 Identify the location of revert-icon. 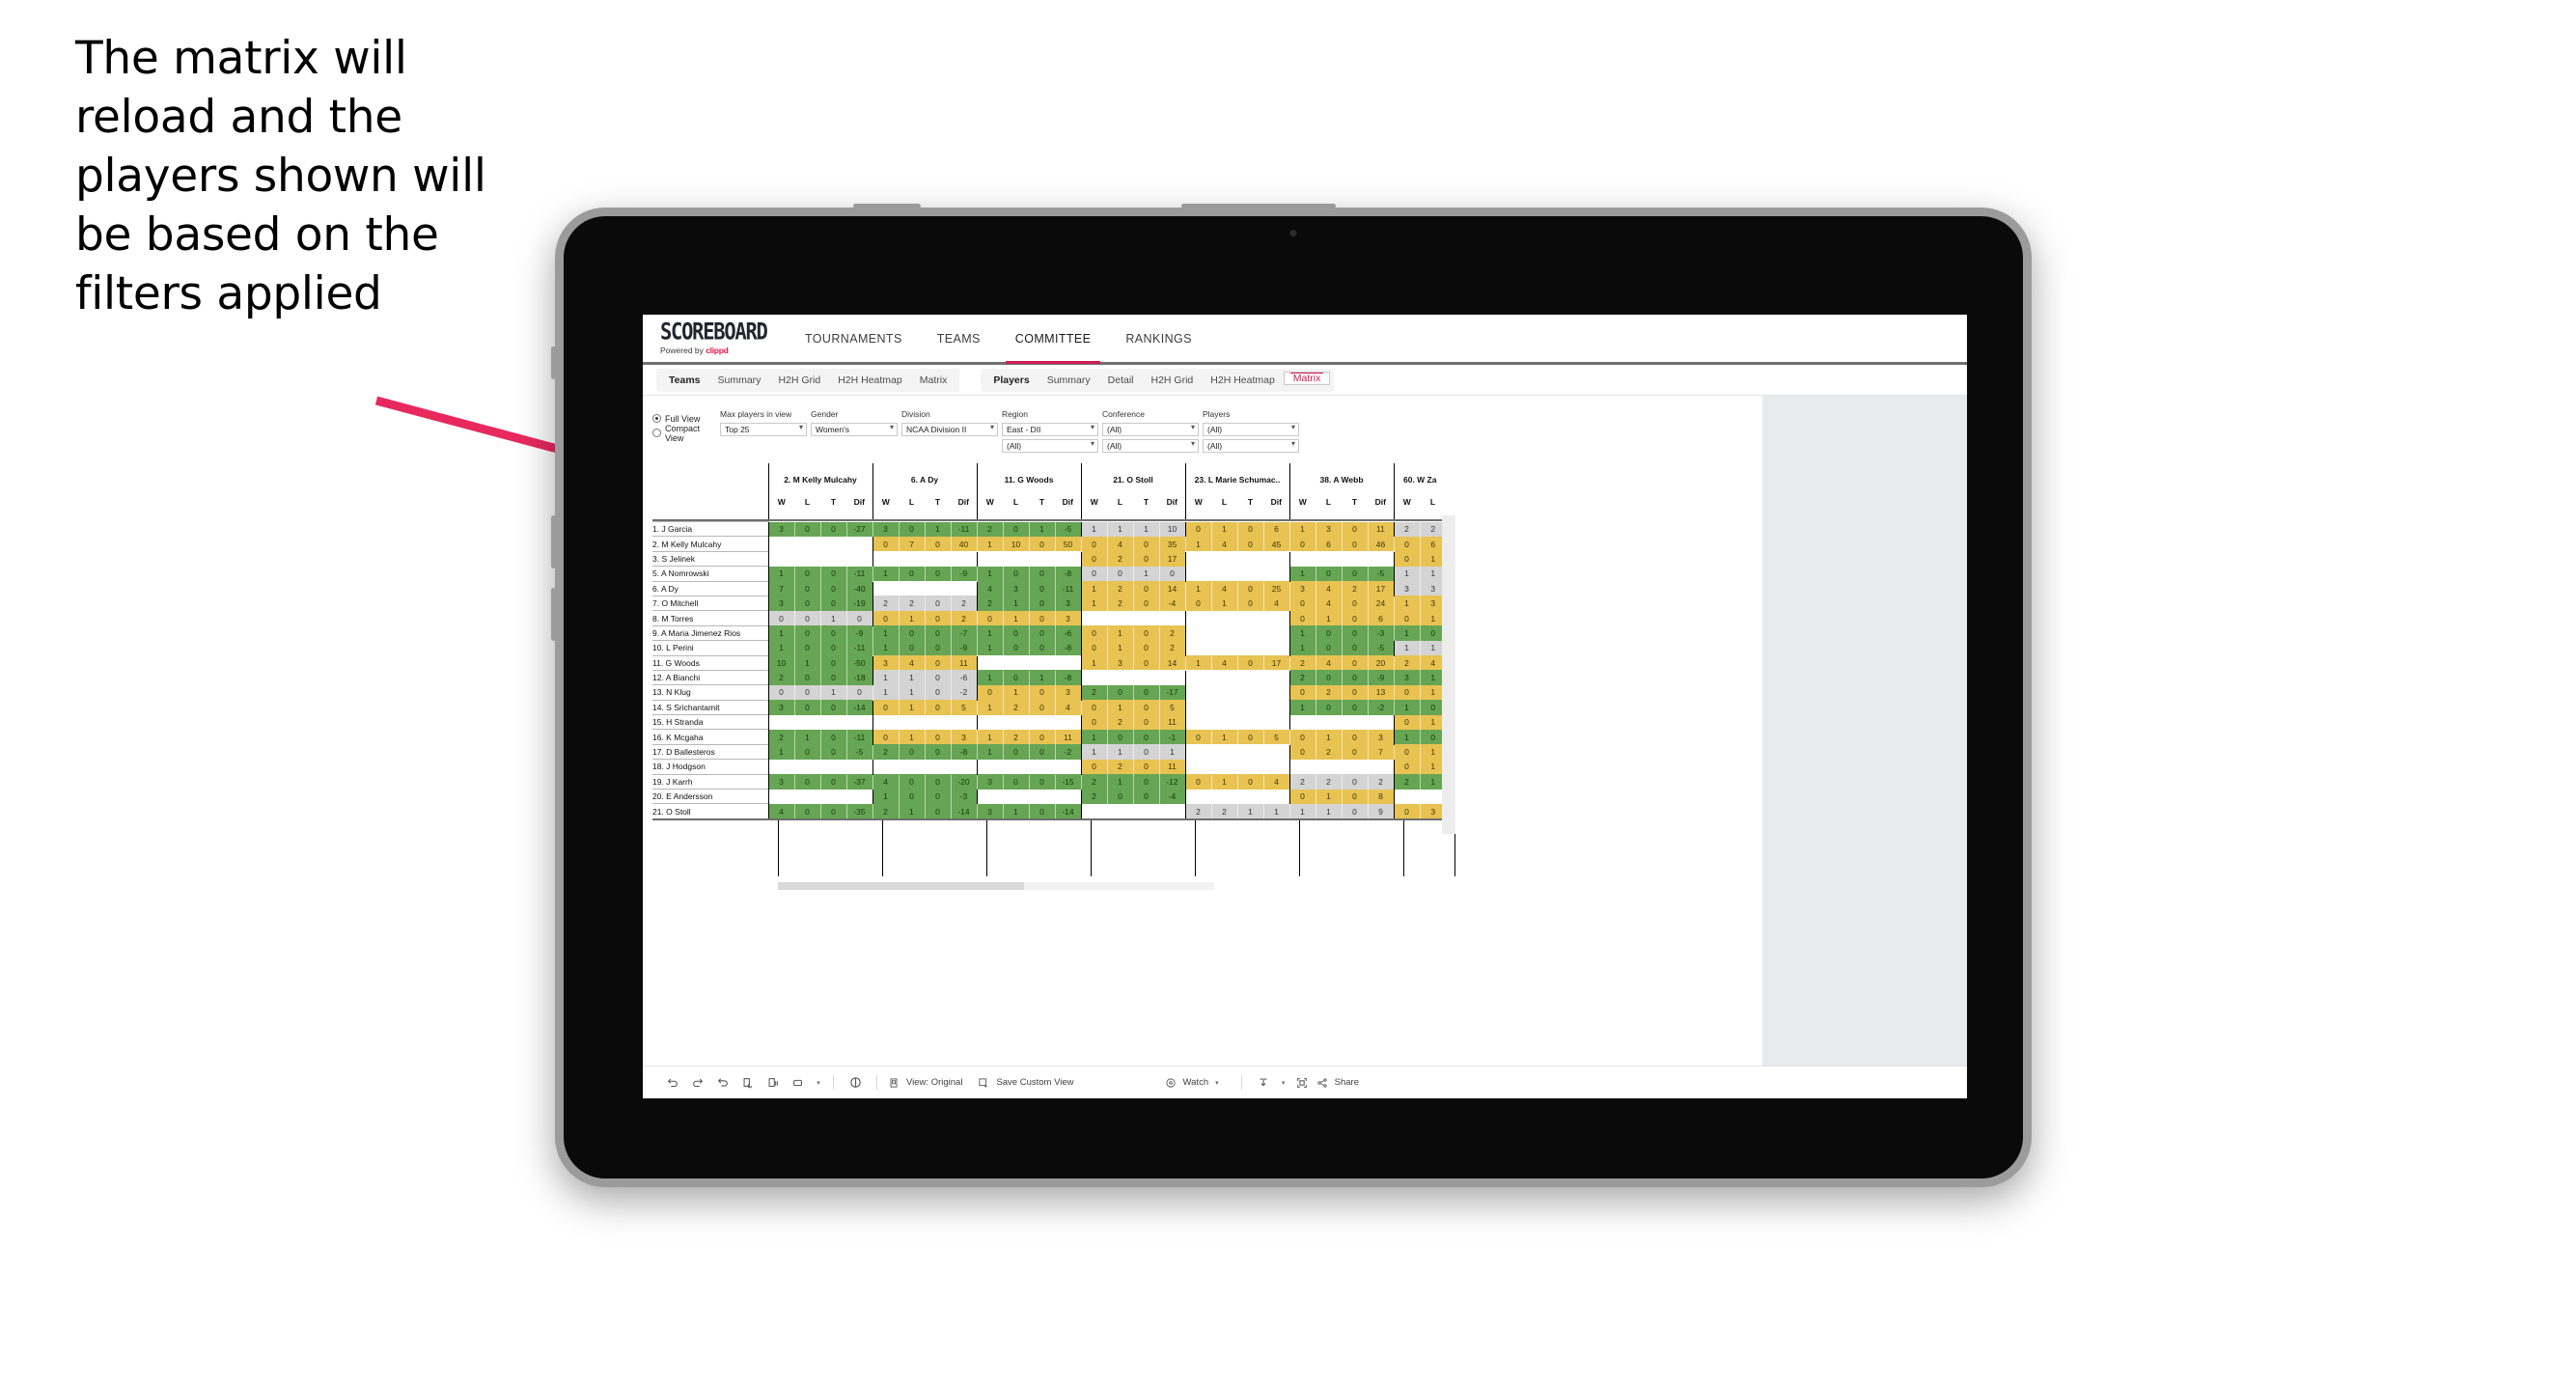
(722, 1082).